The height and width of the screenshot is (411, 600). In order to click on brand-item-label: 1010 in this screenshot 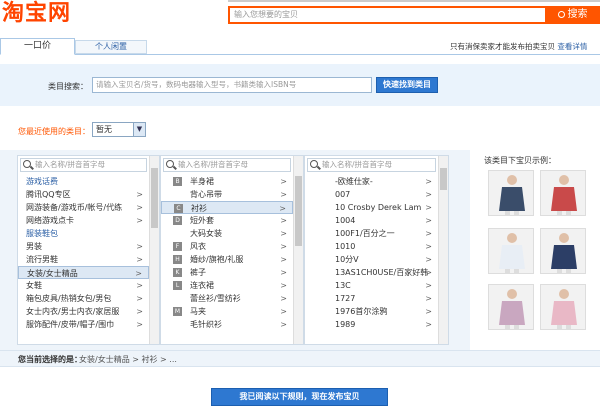, I will do `click(345, 246)`.